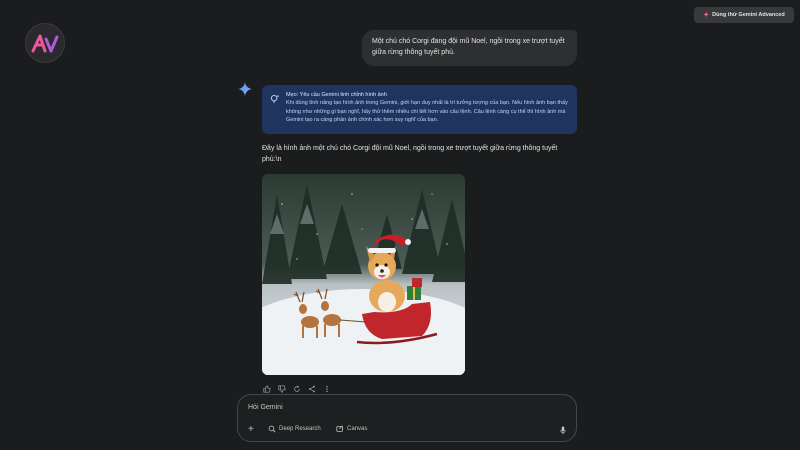  I want to click on response-actions, so click(296, 389).